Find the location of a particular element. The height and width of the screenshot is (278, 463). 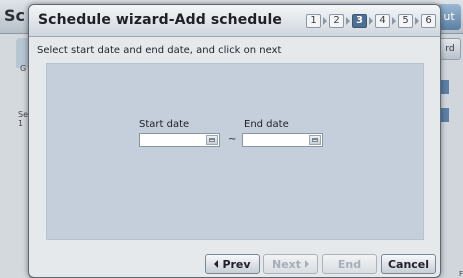

chevron-right-icon is located at coordinates (307, 264).